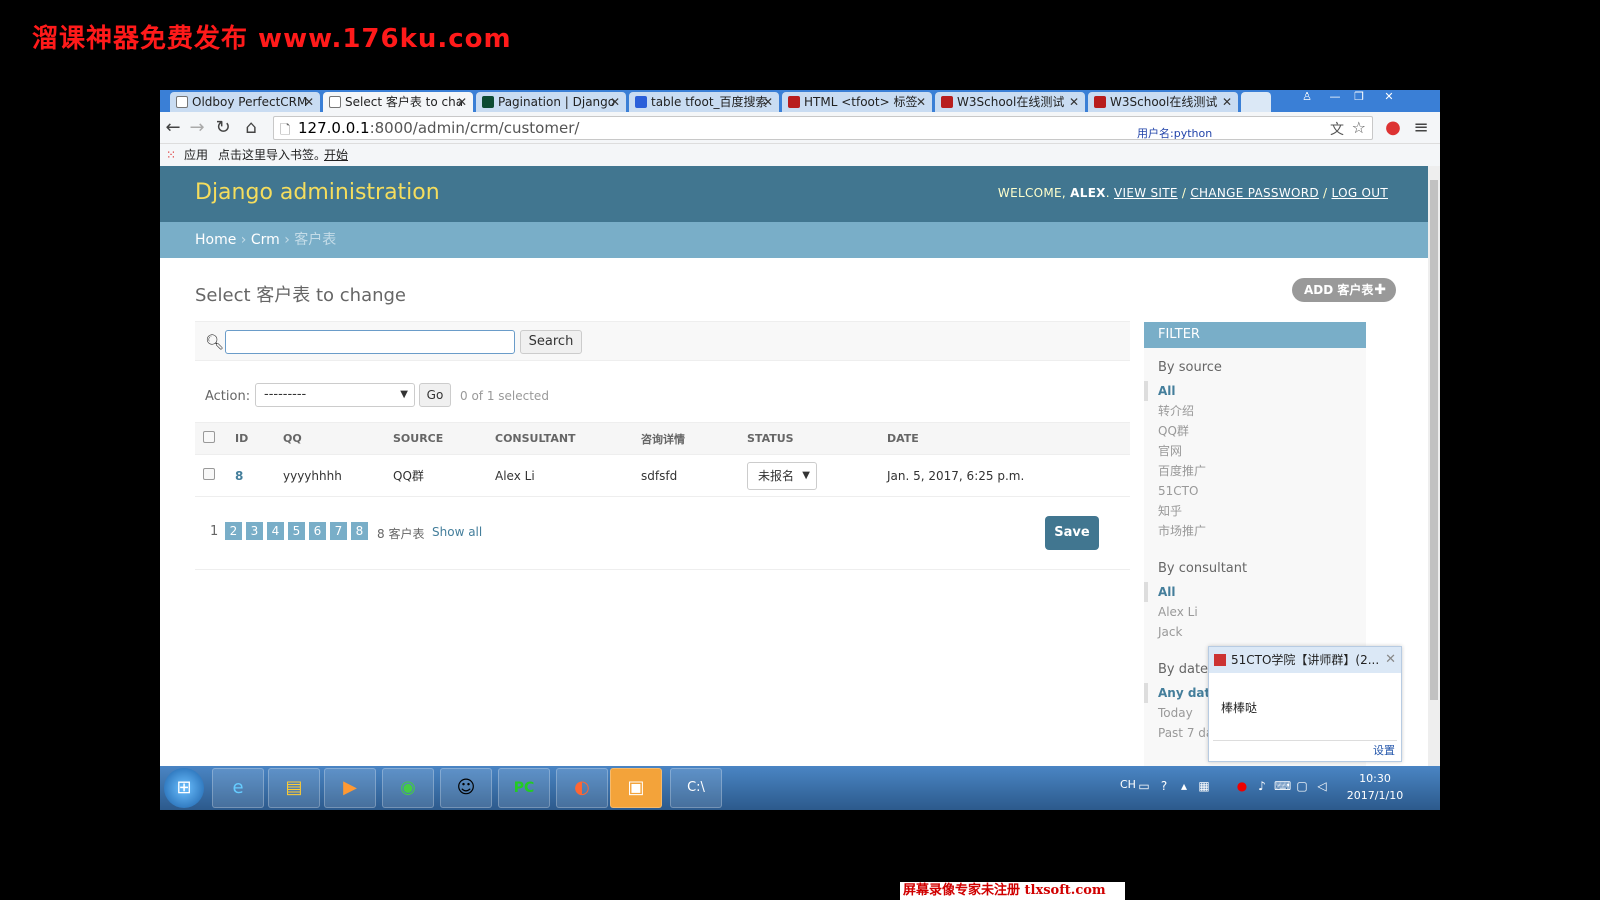 The height and width of the screenshot is (900, 1600). I want to click on site-title: Django administration, so click(317, 192).